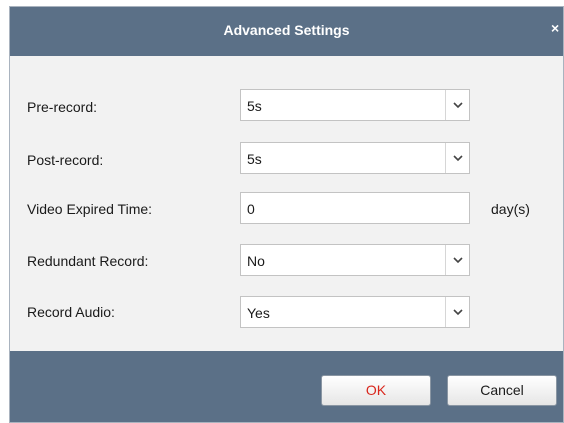 This screenshot has width=564, height=423. I want to click on post-record-select: 5s, so click(355, 158).